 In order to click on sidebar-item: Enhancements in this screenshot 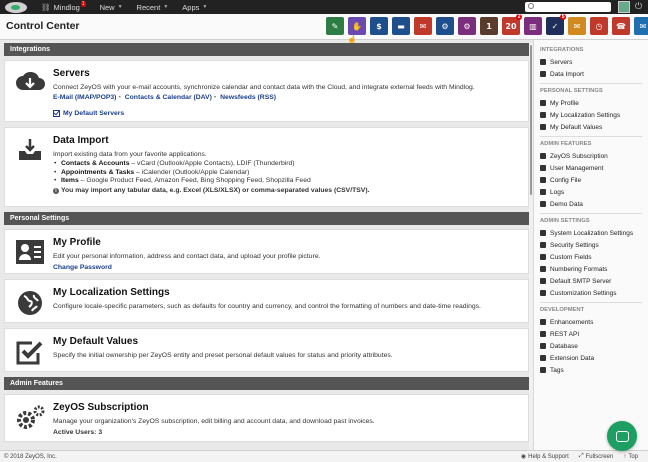, I will do `click(594, 322)`.